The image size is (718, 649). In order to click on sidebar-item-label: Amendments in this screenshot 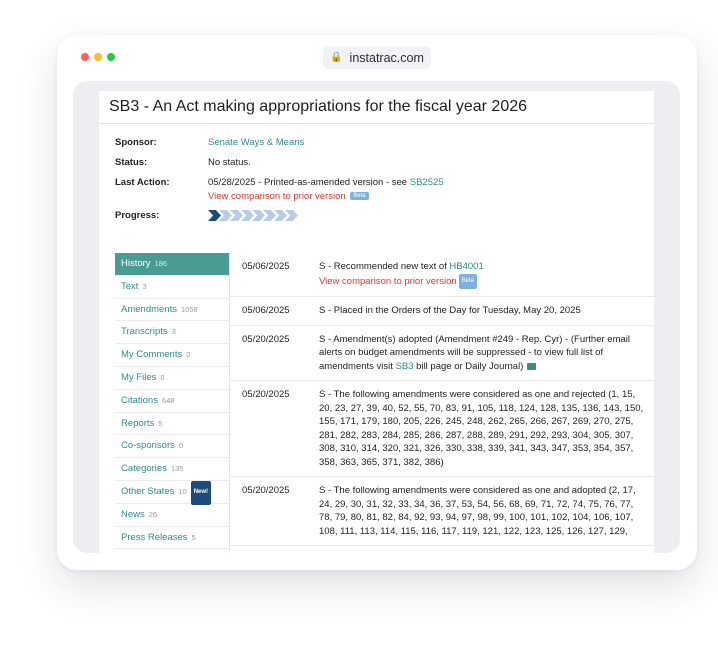, I will do `click(149, 309)`.